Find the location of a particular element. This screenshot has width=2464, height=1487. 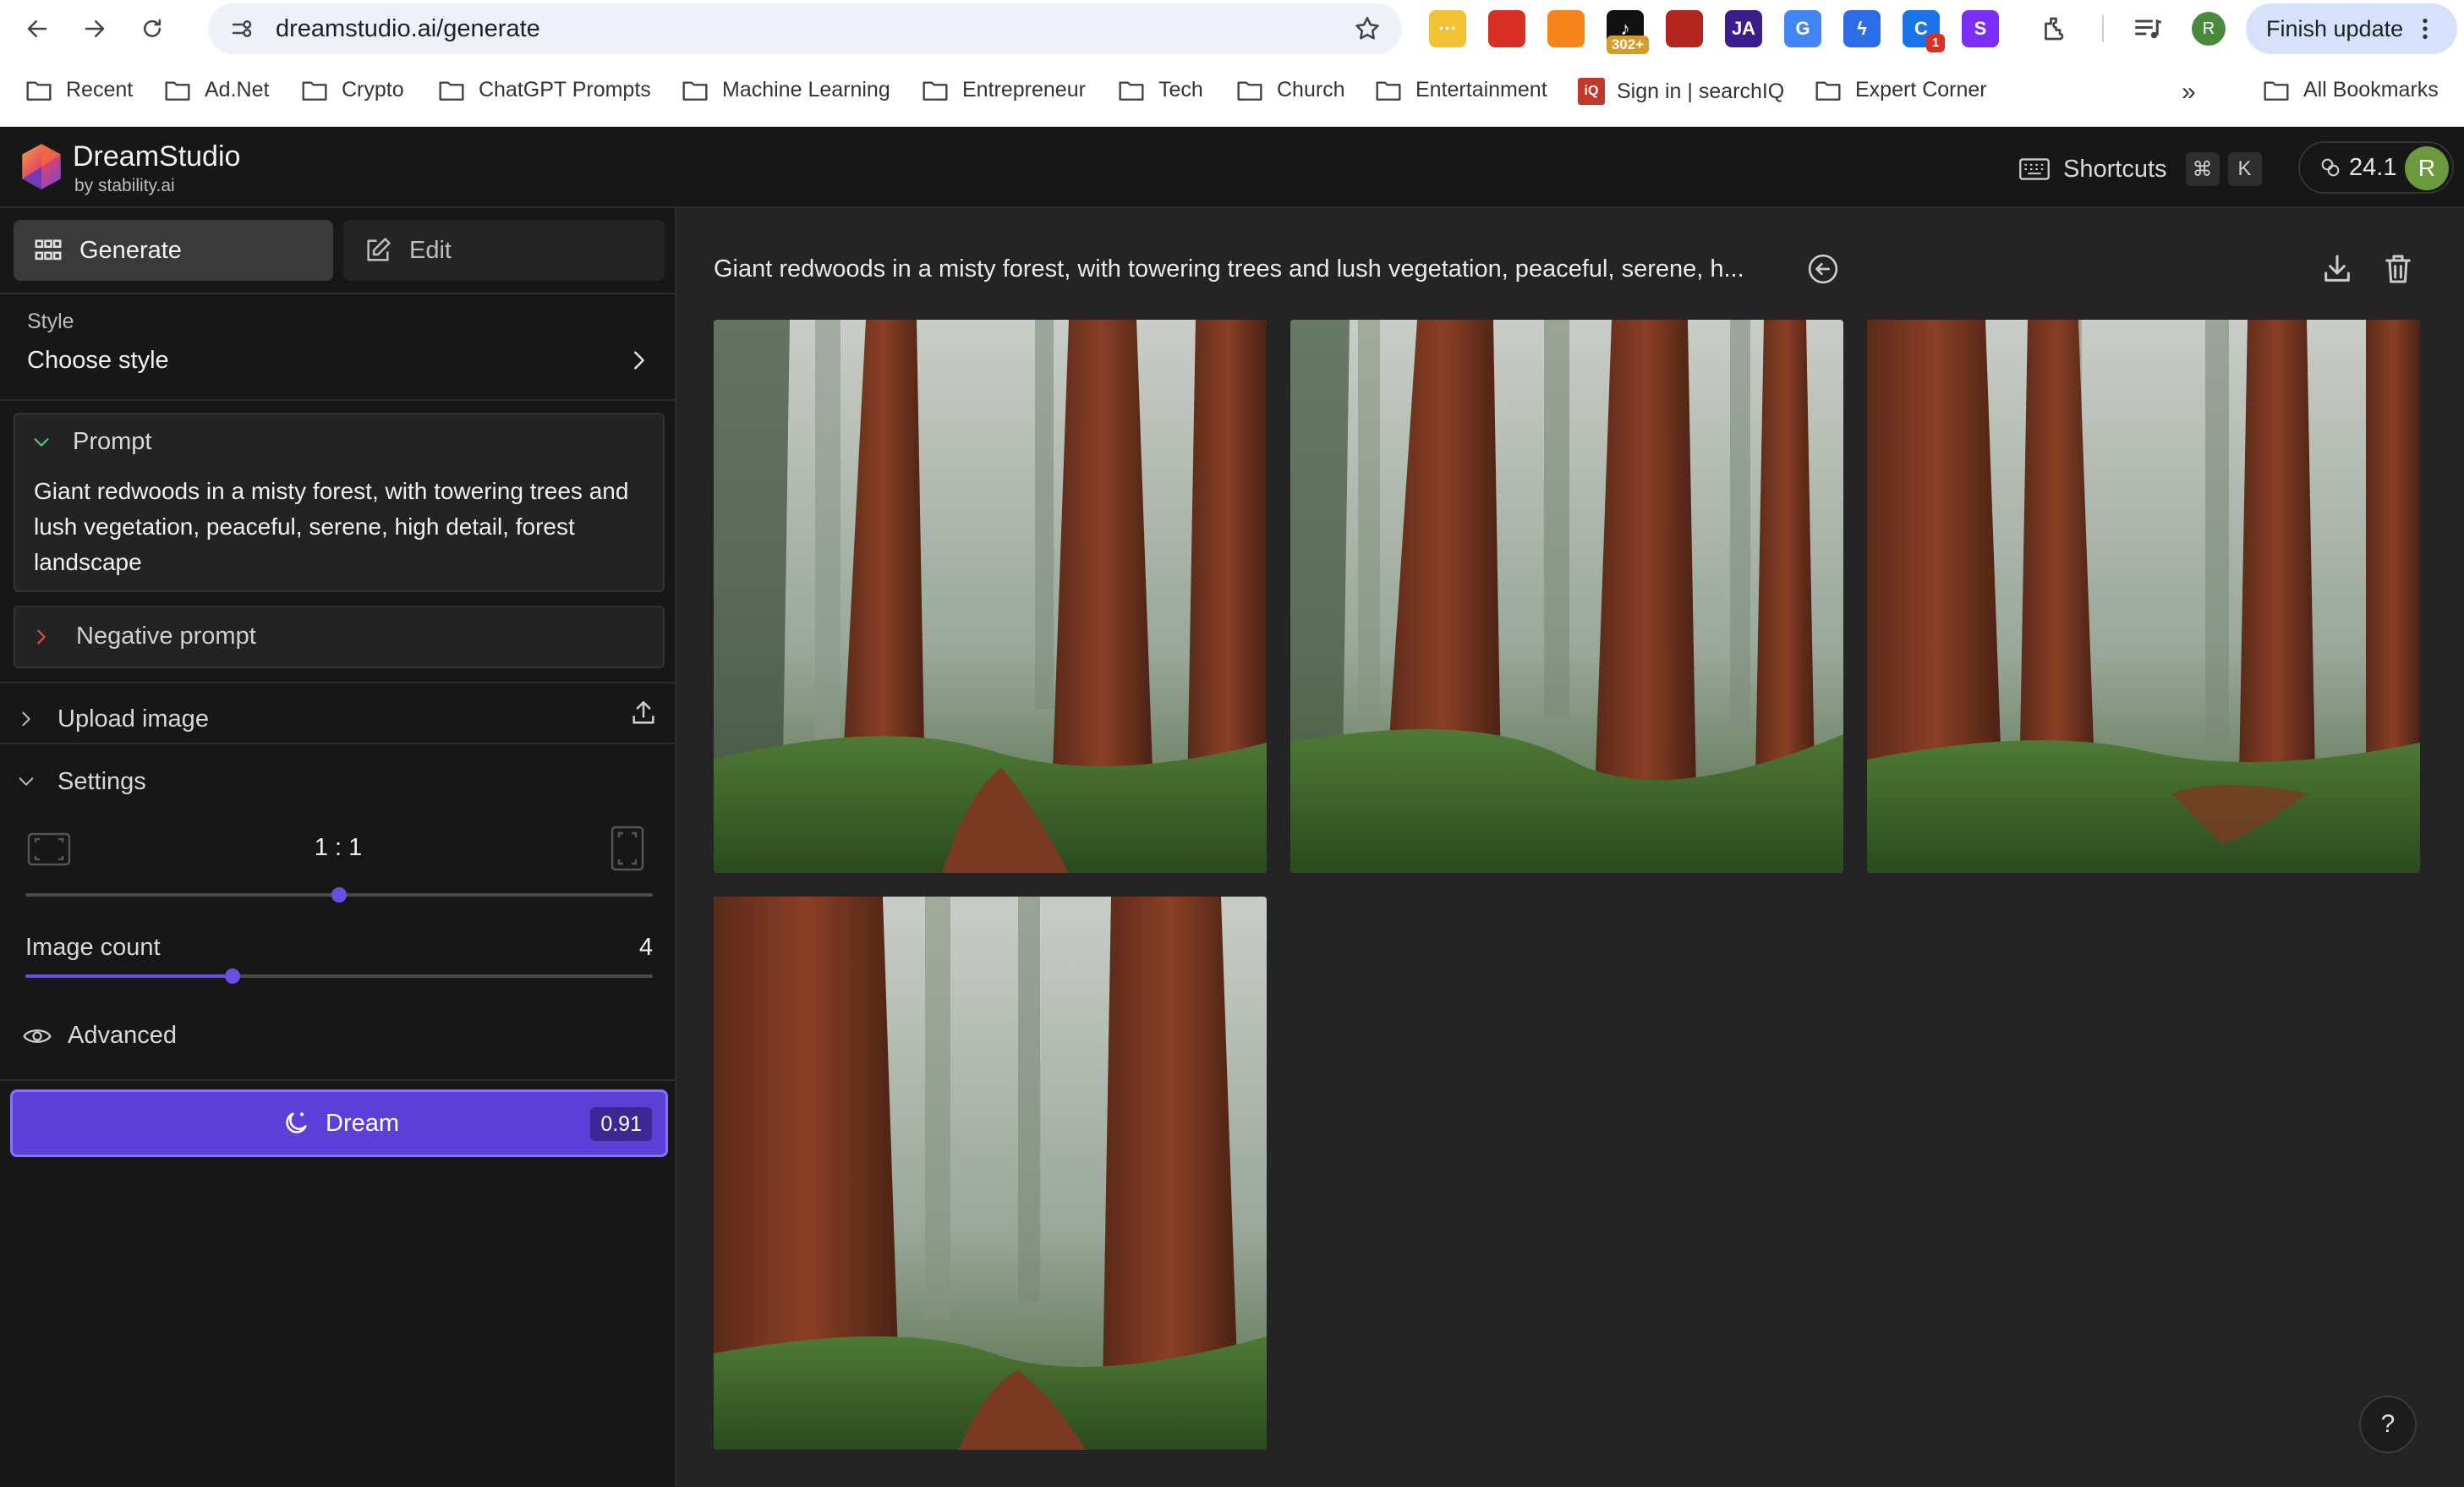

shortcuts-button: Shortcuts ⌘ K is located at coordinates (2140, 169).